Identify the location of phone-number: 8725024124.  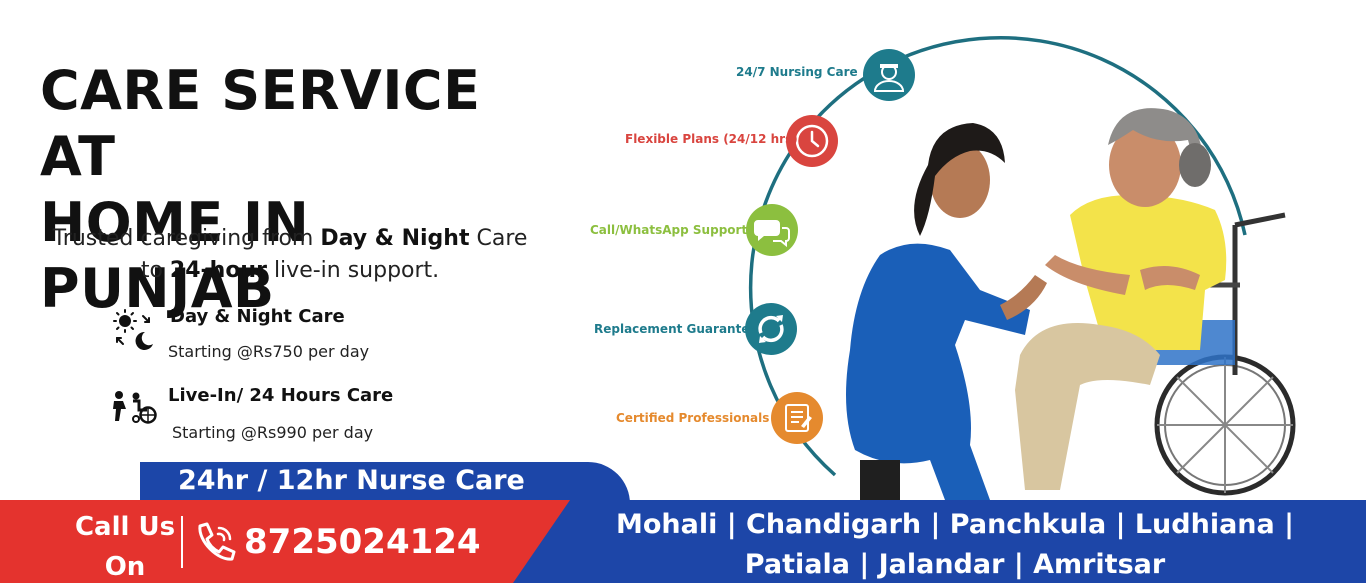
(362, 542).